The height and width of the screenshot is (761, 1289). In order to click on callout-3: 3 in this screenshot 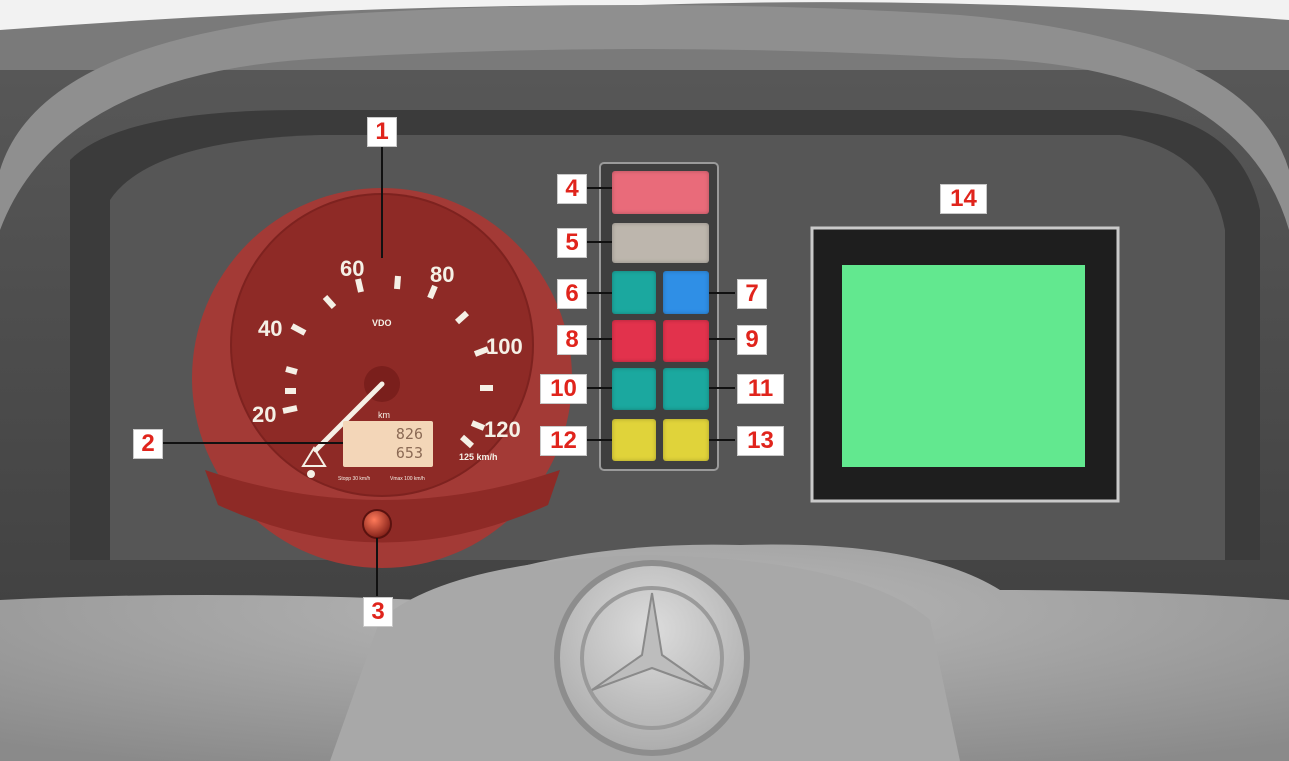, I will do `click(378, 612)`.